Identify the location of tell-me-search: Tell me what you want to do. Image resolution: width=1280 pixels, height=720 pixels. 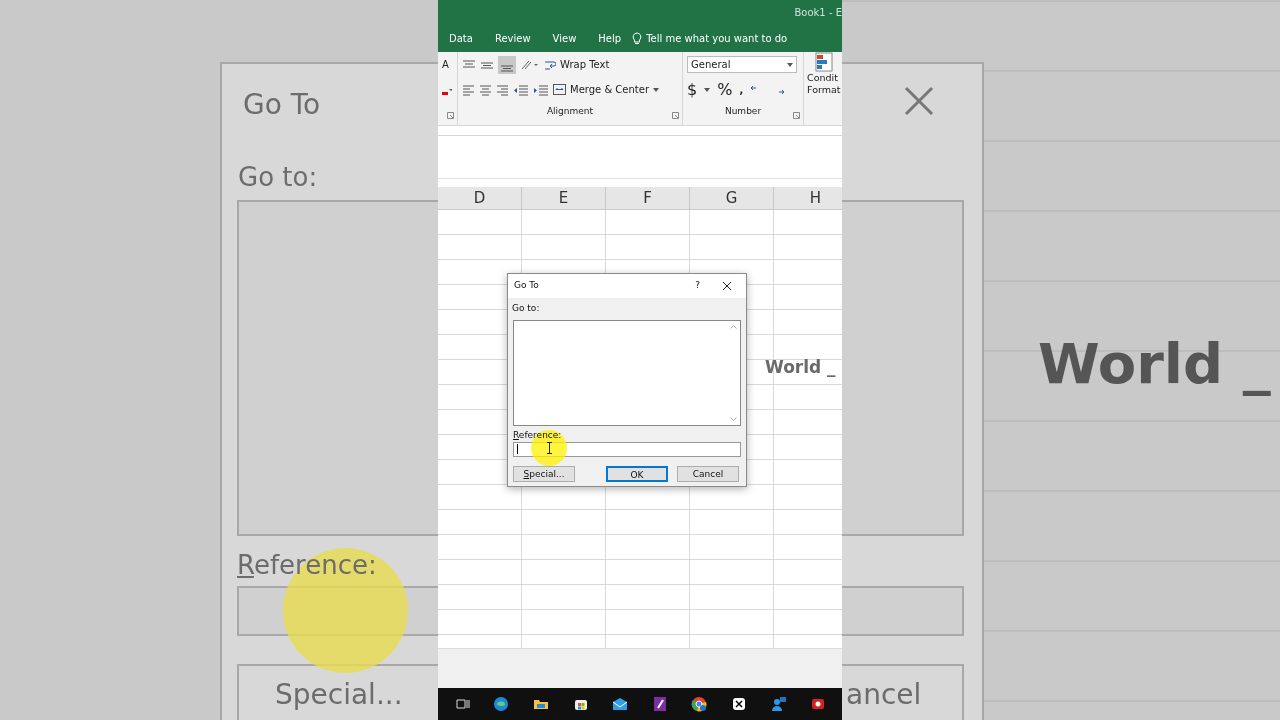
(717, 38).